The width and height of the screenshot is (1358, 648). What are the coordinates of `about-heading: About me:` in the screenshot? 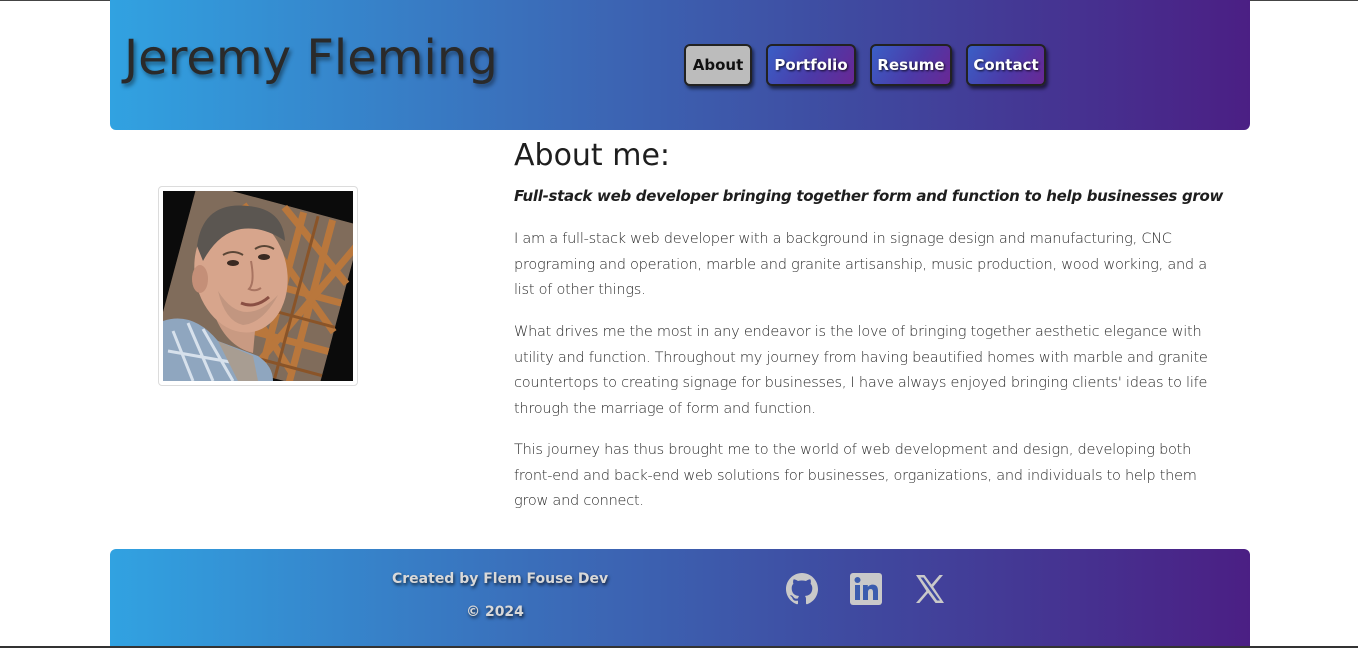 It's located at (592, 155).